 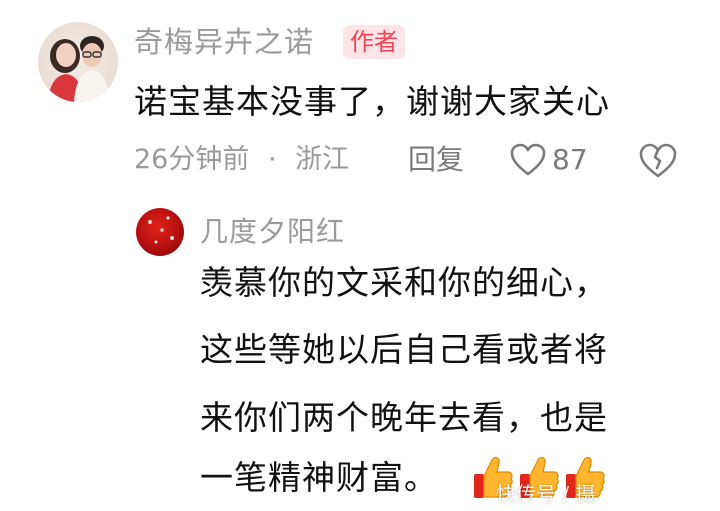 I want to click on reply-avatar, so click(x=160, y=232).